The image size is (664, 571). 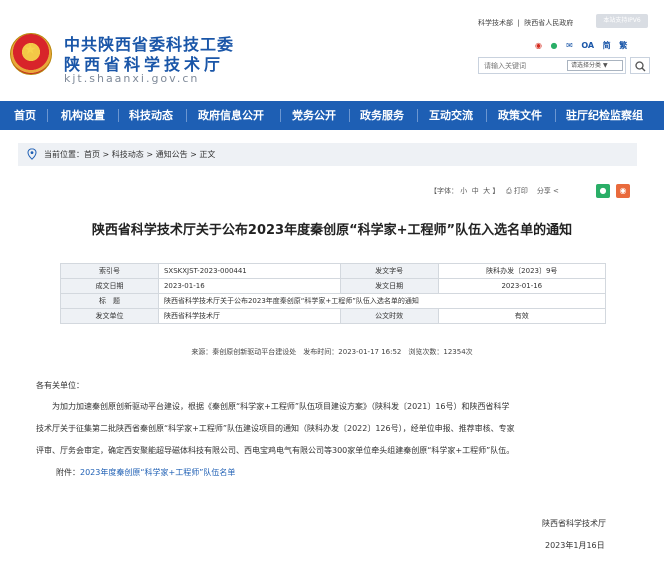 I want to click on top-link-most: 科学技术部, so click(x=495, y=23).